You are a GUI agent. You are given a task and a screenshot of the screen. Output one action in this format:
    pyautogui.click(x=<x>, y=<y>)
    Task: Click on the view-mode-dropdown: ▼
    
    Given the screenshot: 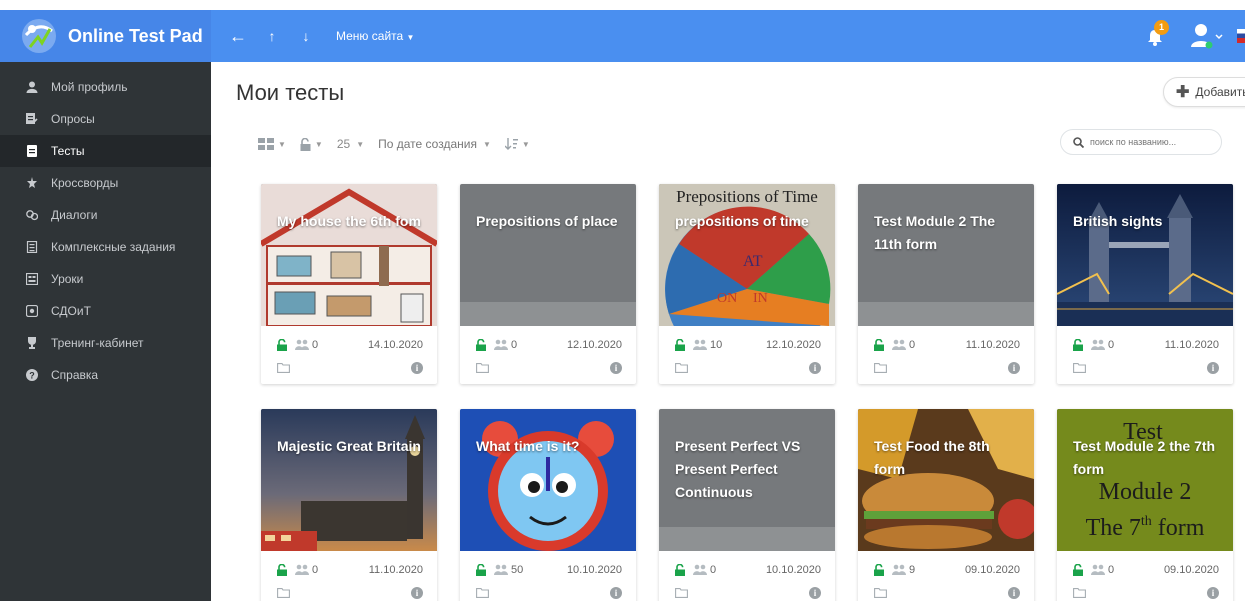 What is the action you would take?
    pyautogui.click(x=272, y=144)
    